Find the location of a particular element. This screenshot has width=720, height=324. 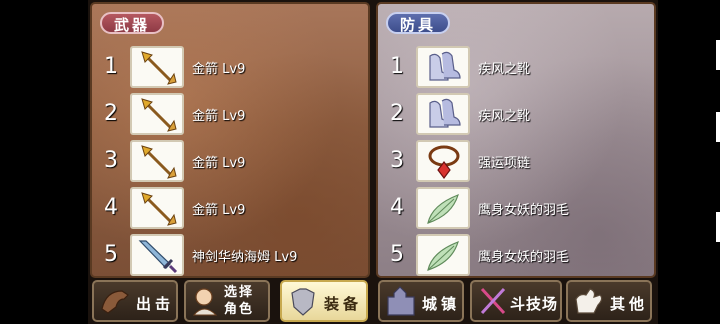

armor-slot-5: 5 鹰身女妖的羽毛 is located at coordinates (516, 256).